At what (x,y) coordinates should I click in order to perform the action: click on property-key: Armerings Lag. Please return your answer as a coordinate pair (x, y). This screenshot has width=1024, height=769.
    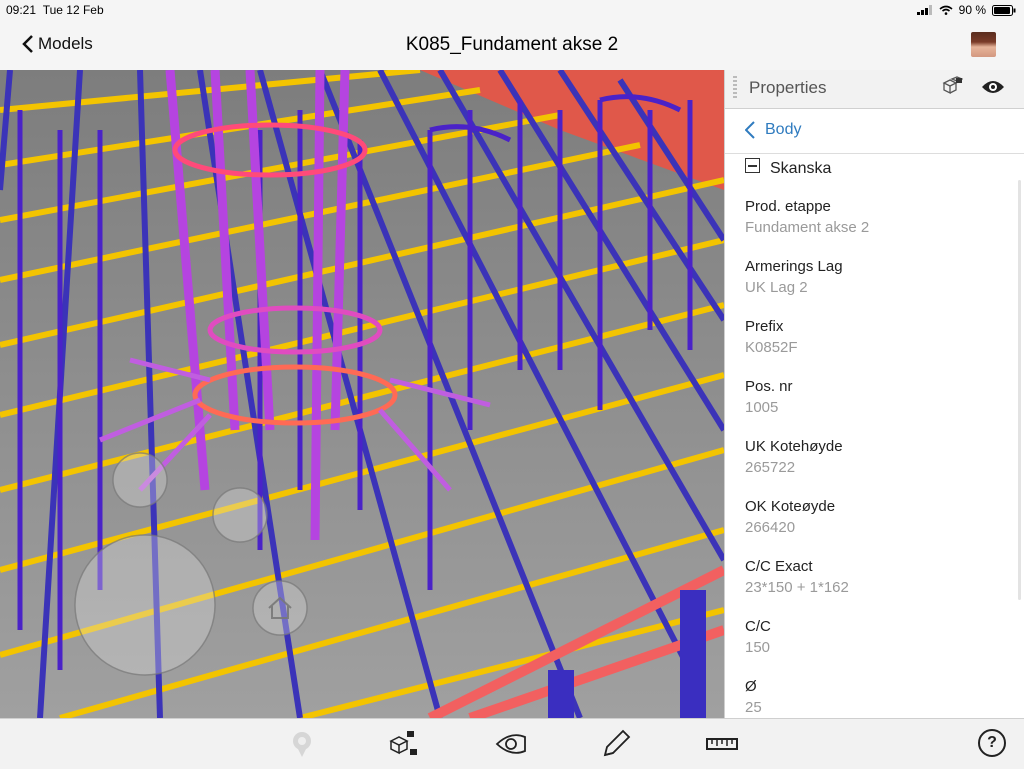
    Looking at the image, I should click on (794, 266).